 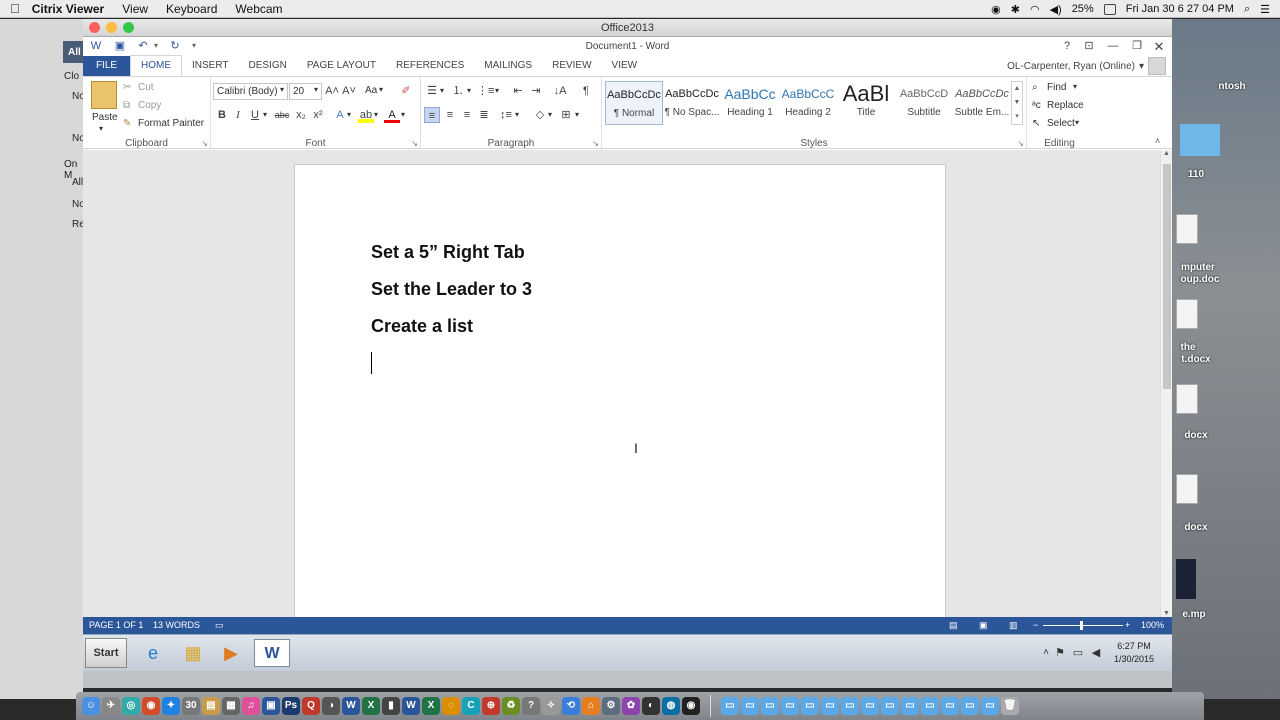 I want to click on scroll-thumb, so click(x=1167, y=276).